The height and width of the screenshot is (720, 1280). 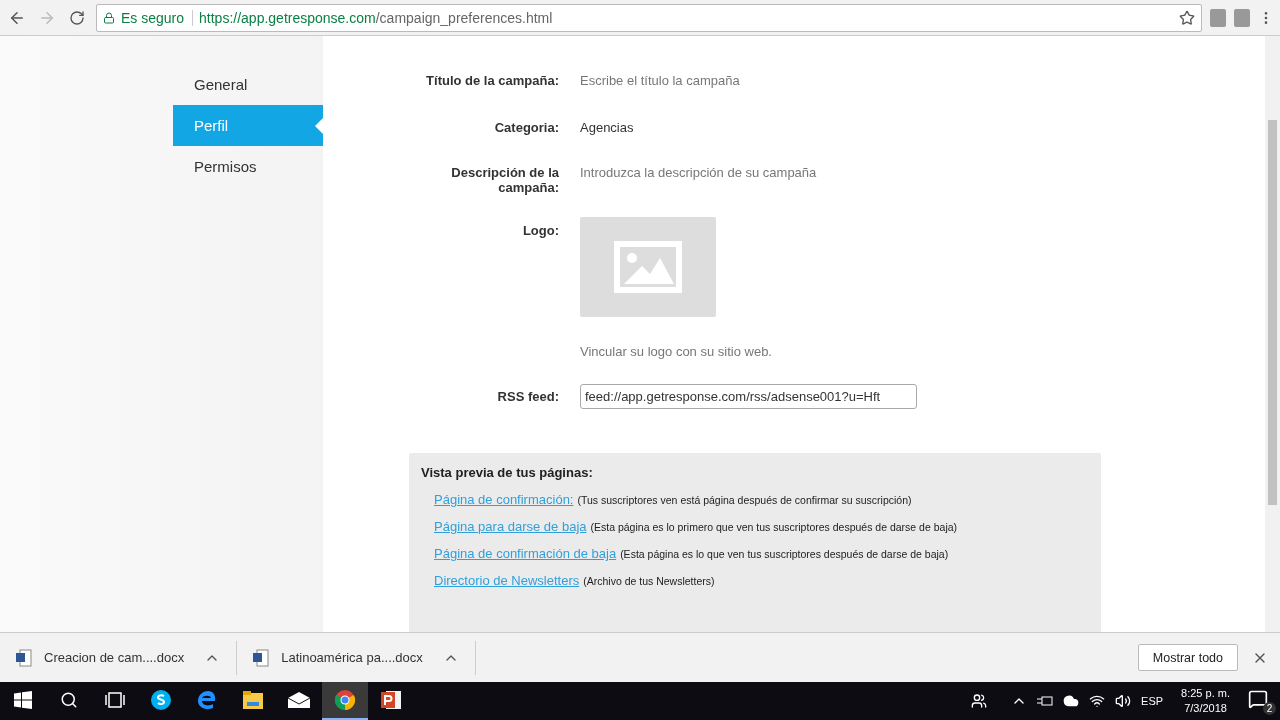 I want to click on envelope-icon, so click(x=299, y=700).